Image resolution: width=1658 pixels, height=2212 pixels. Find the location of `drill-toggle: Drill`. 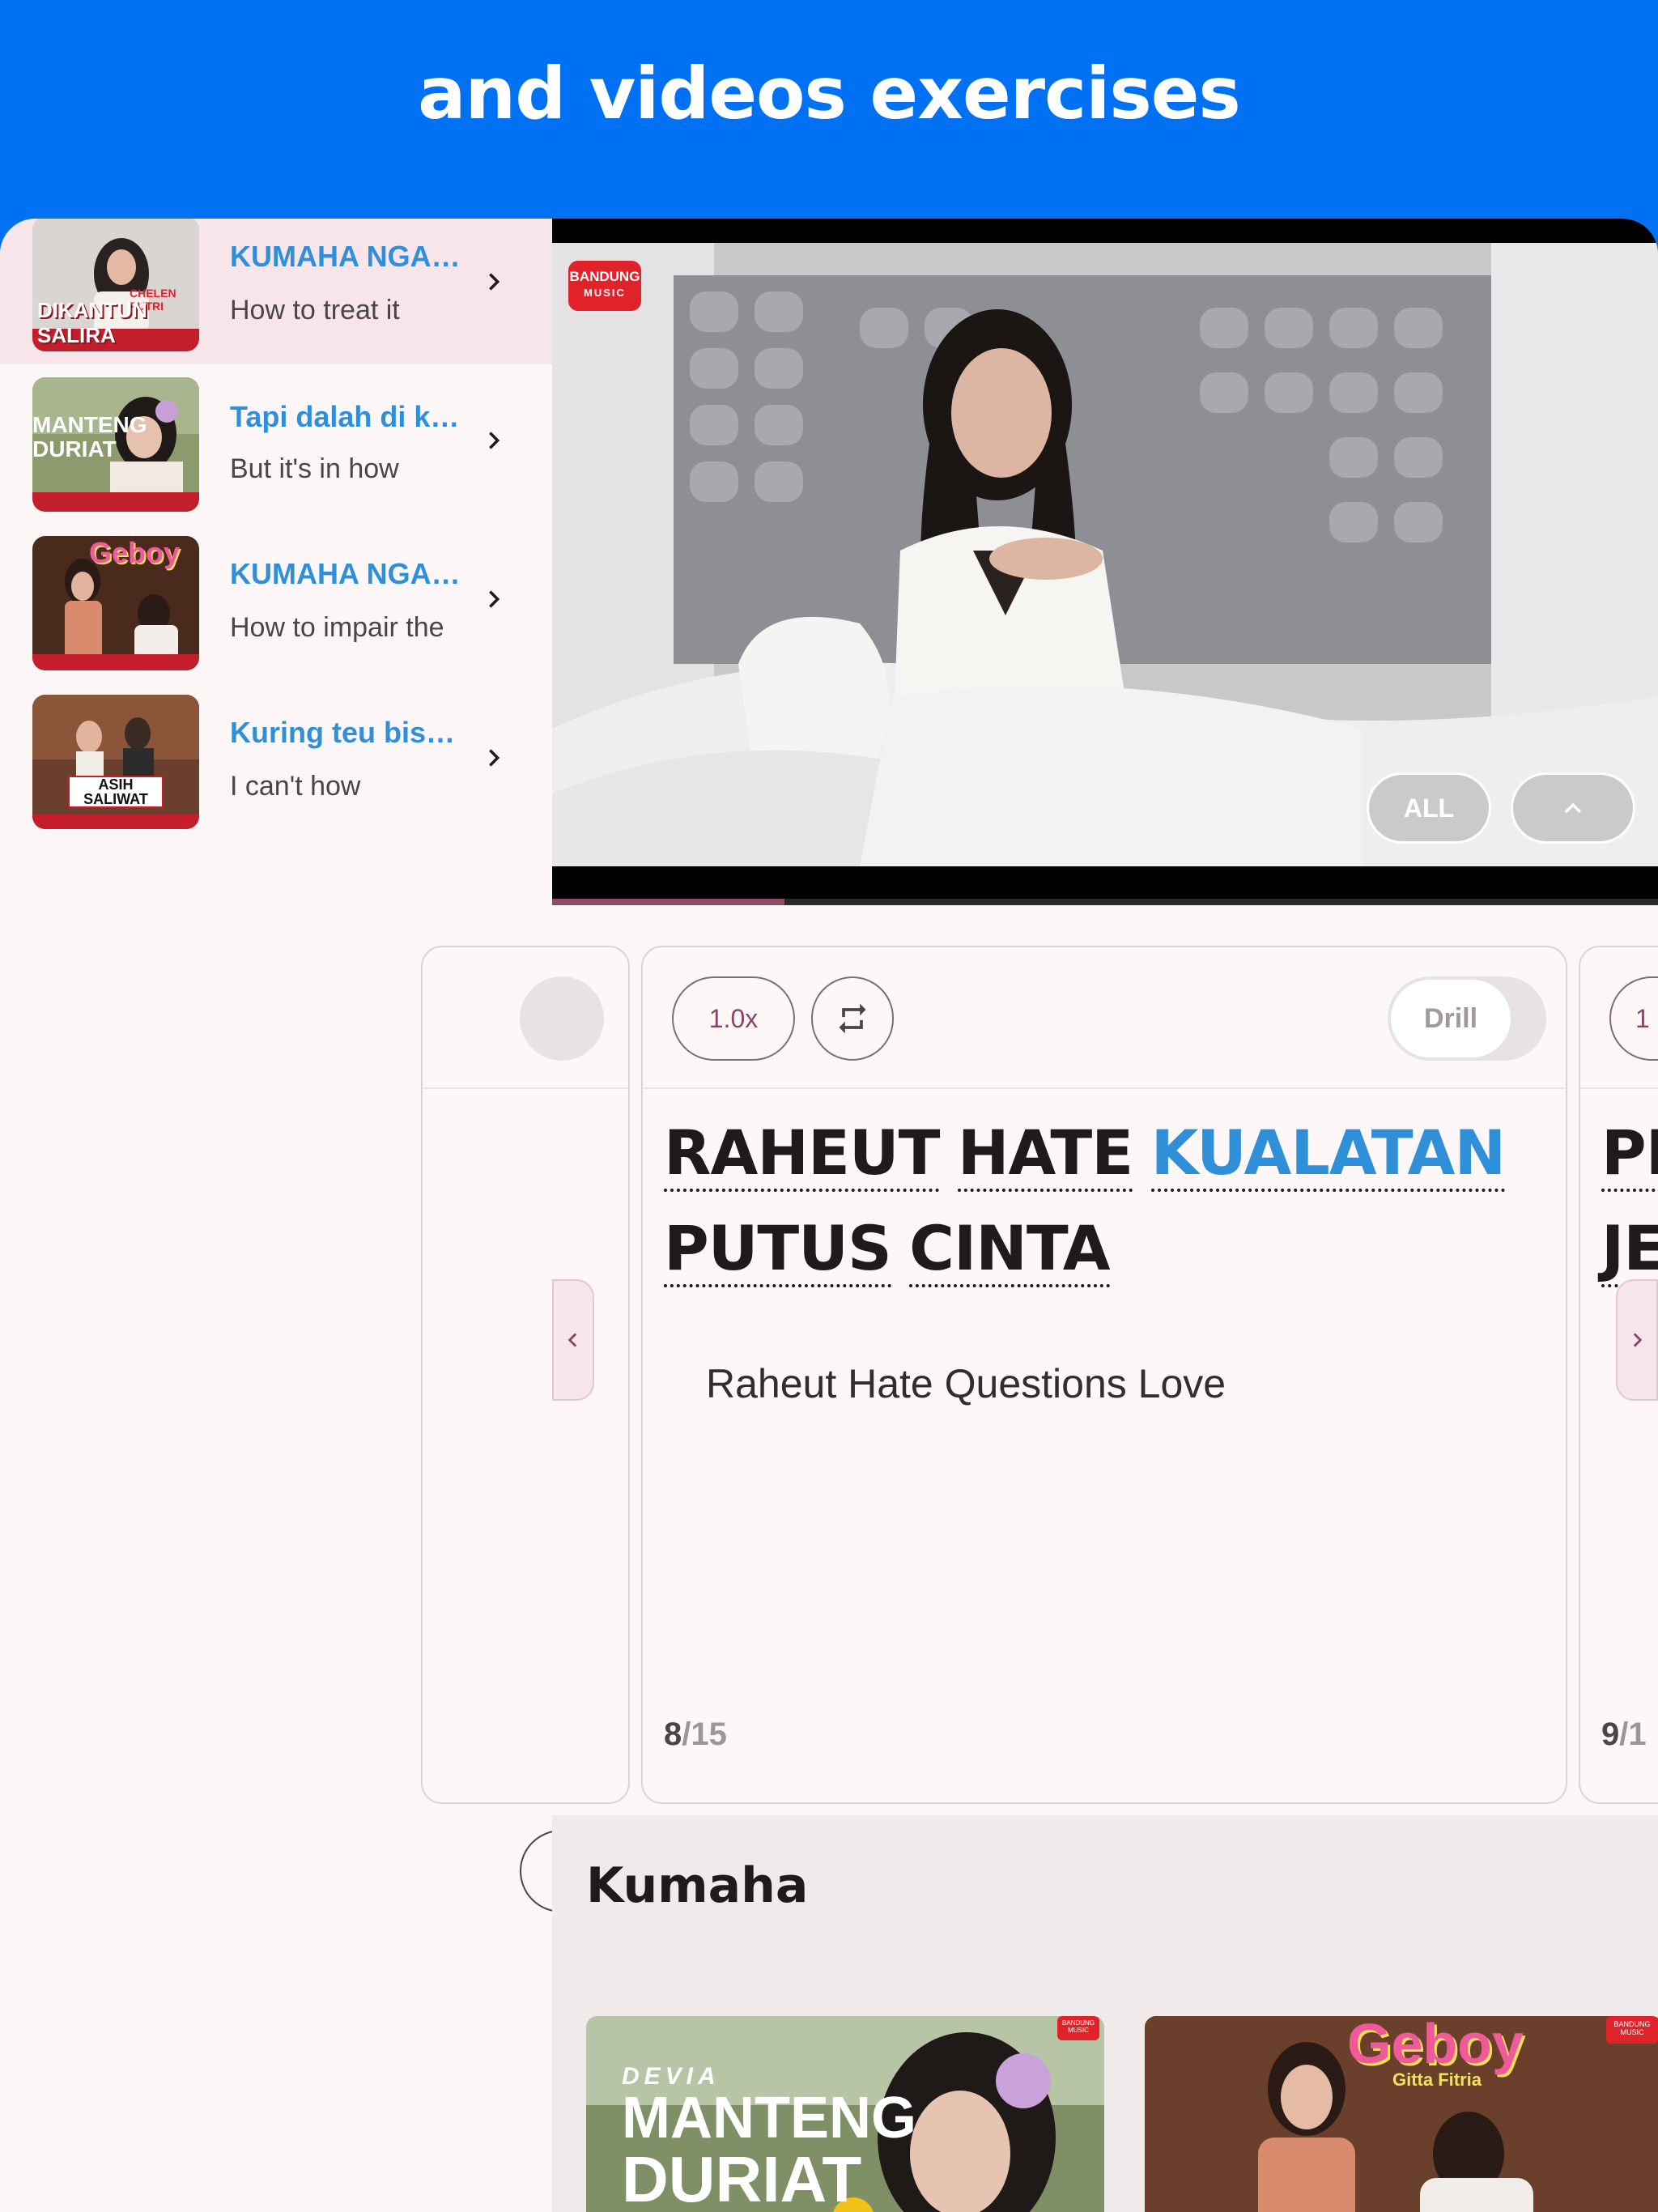

drill-toggle: Drill is located at coordinates (1467, 1019).